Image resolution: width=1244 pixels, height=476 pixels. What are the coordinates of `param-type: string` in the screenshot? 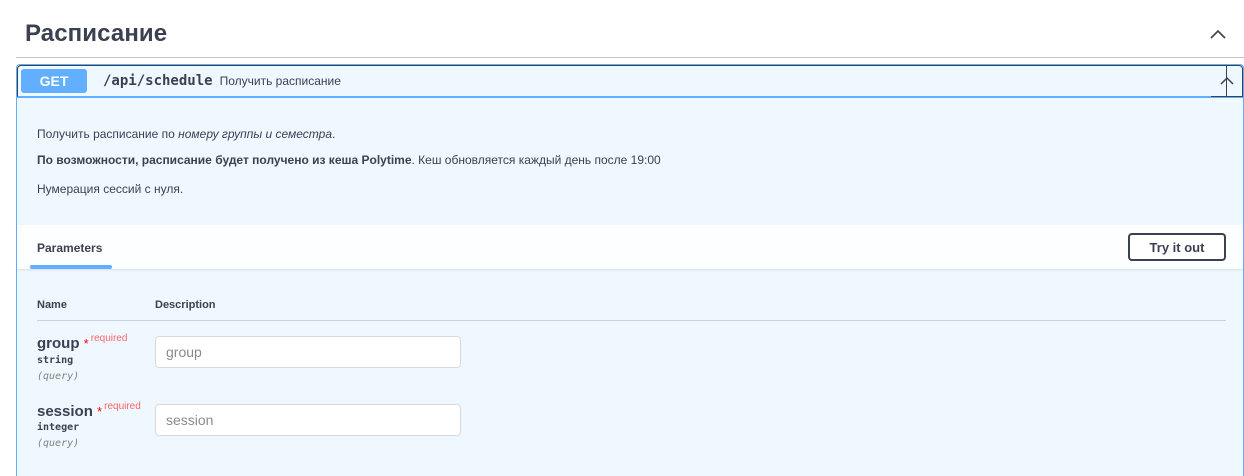 It's located at (55, 360).